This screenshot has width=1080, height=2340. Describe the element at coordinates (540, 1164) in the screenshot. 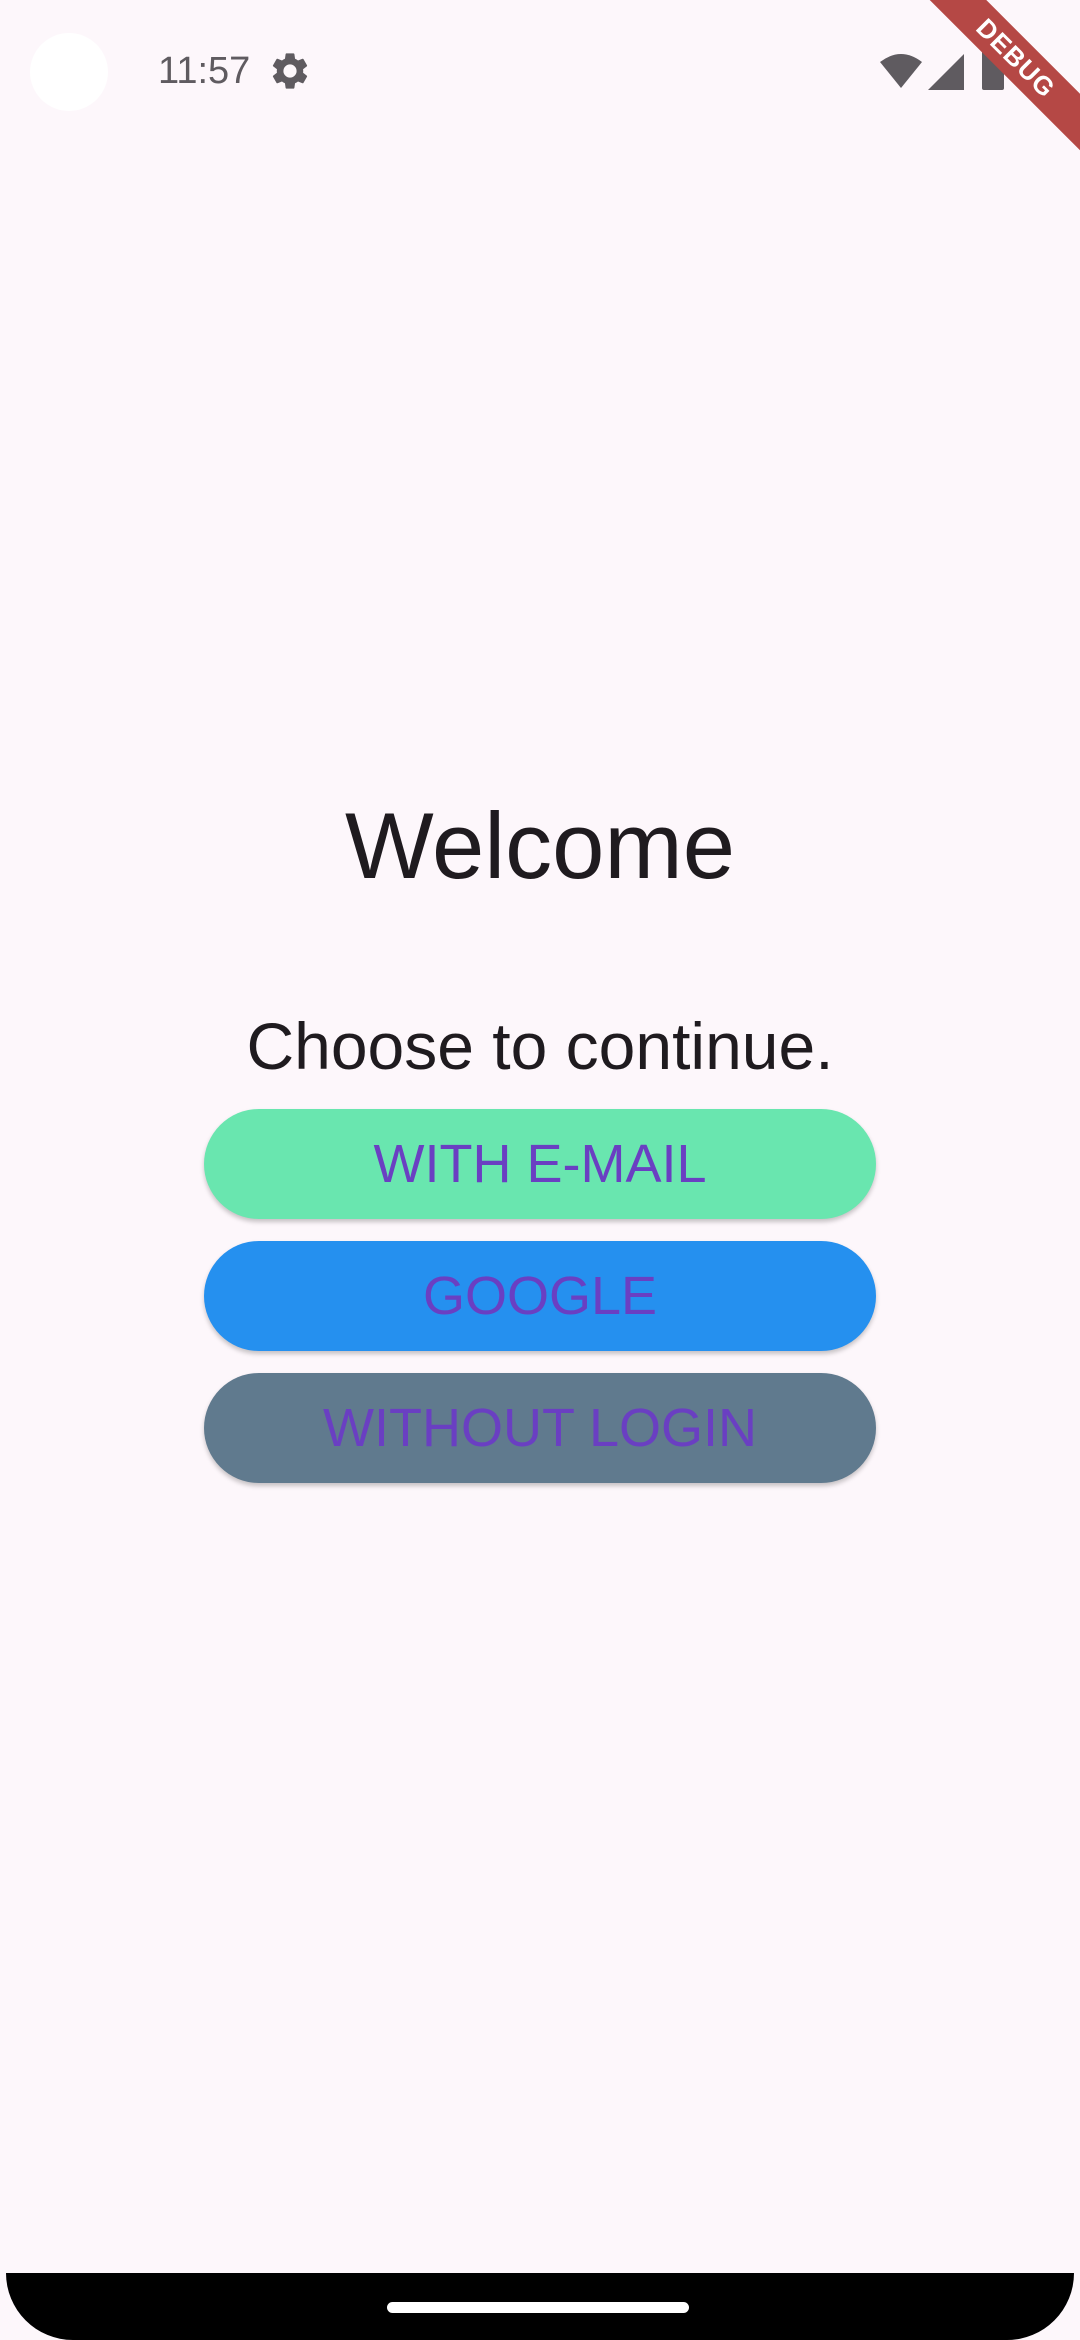

I see `with-email-button: WITH E-MAIL` at that location.